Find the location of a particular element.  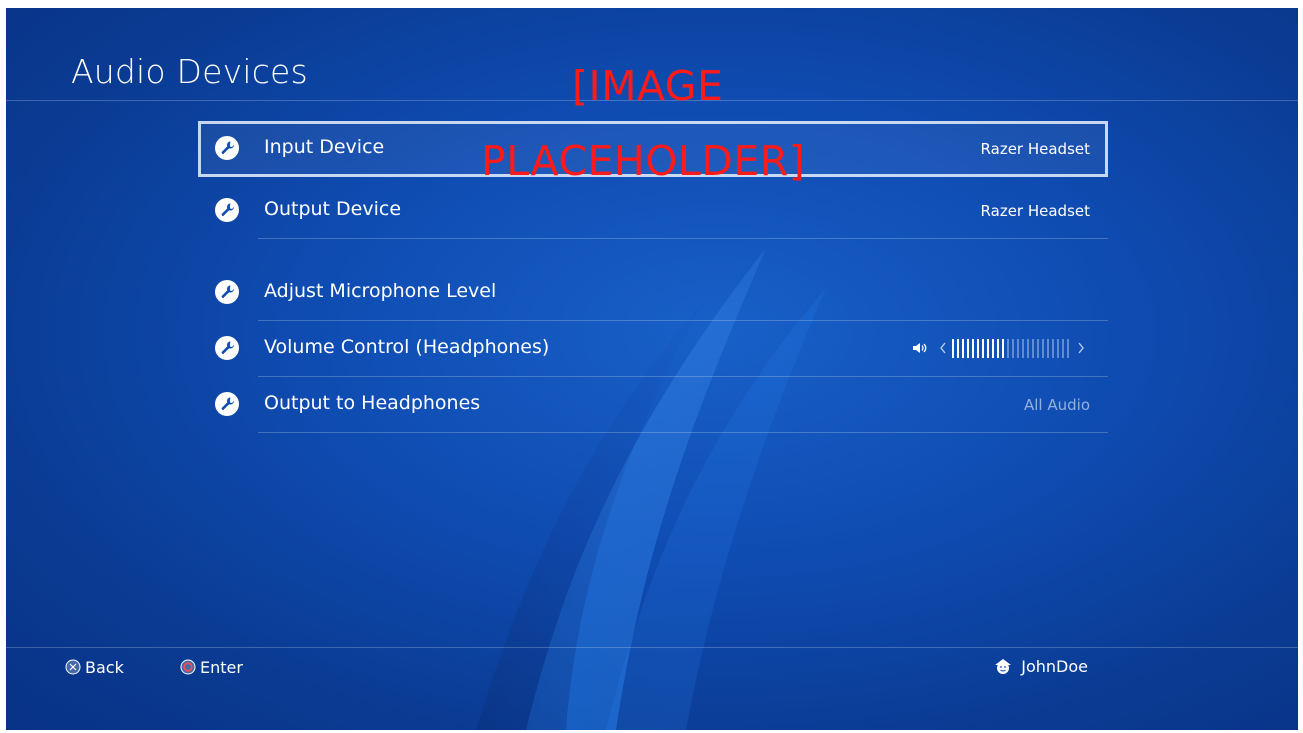

menu-item-output-device: Output Device Razer Headset is located at coordinates (653, 211).